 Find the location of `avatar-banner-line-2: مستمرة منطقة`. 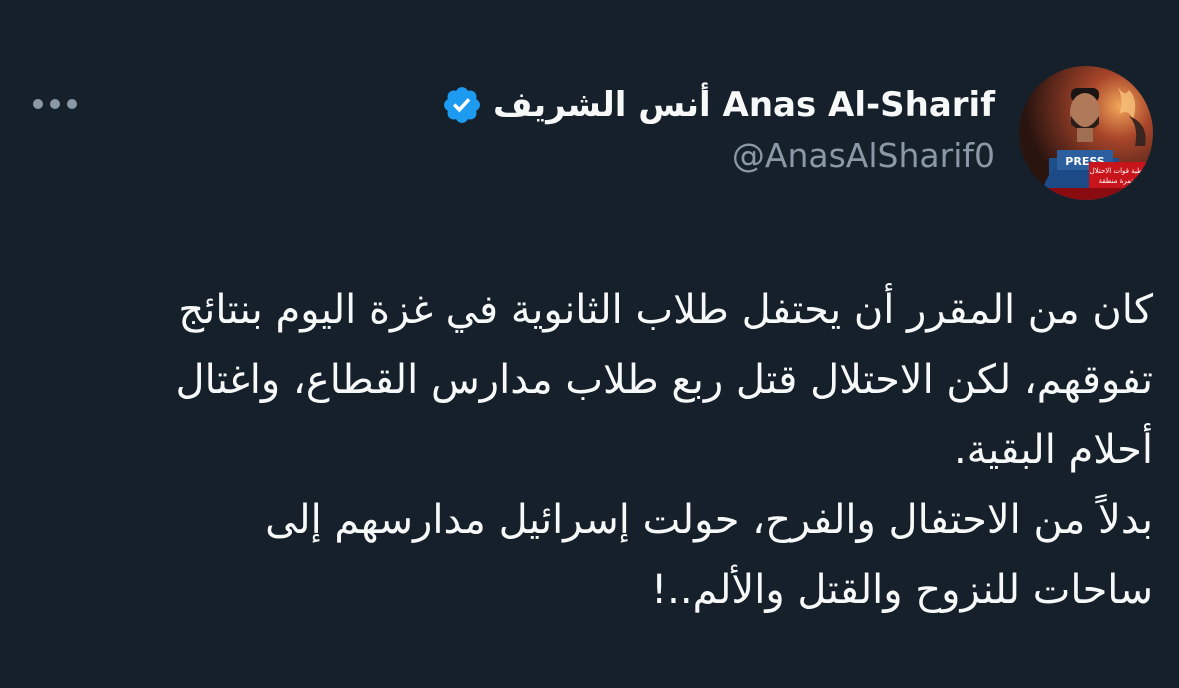

avatar-banner-line-2: مستمرة منطقة is located at coordinates (1121, 181).